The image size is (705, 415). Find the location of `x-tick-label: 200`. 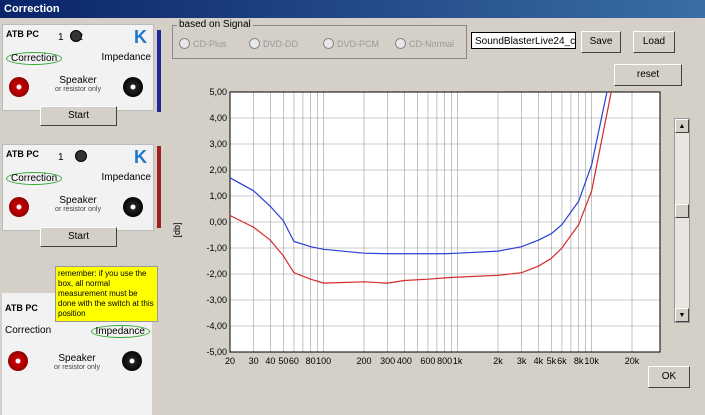

x-tick-label: 200 is located at coordinates (363, 361).